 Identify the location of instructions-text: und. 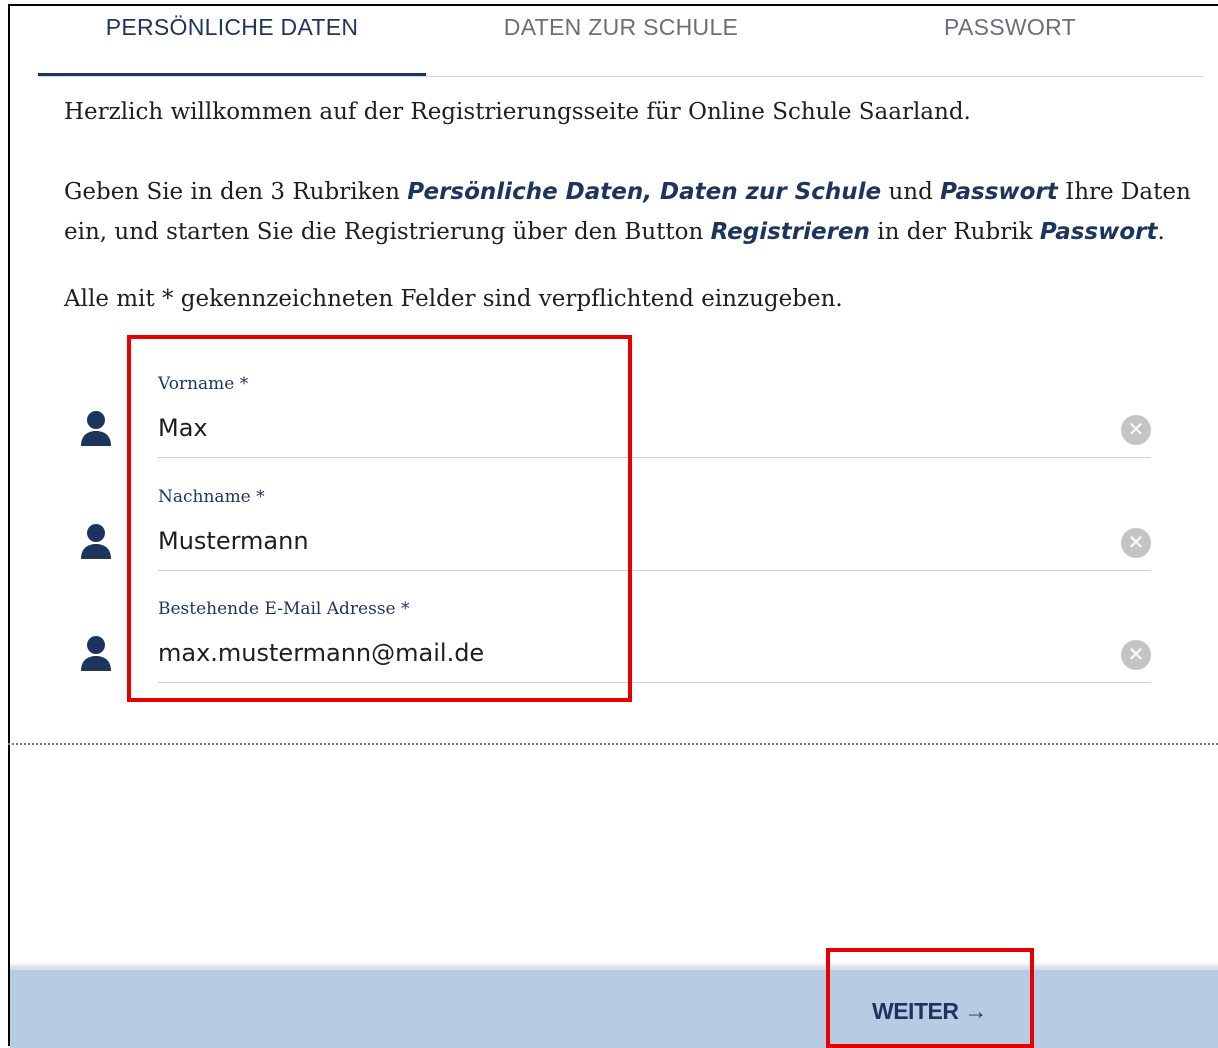
(911, 192).